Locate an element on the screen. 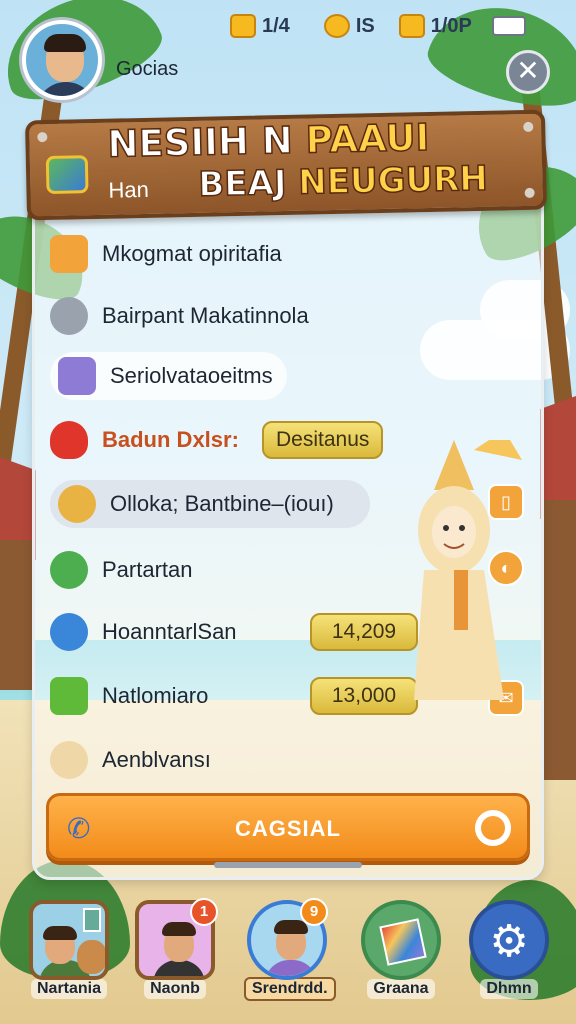 The height and width of the screenshot is (1024, 576). primary-cta-button: ✆ CAGSIAL is located at coordinates (288, 827).